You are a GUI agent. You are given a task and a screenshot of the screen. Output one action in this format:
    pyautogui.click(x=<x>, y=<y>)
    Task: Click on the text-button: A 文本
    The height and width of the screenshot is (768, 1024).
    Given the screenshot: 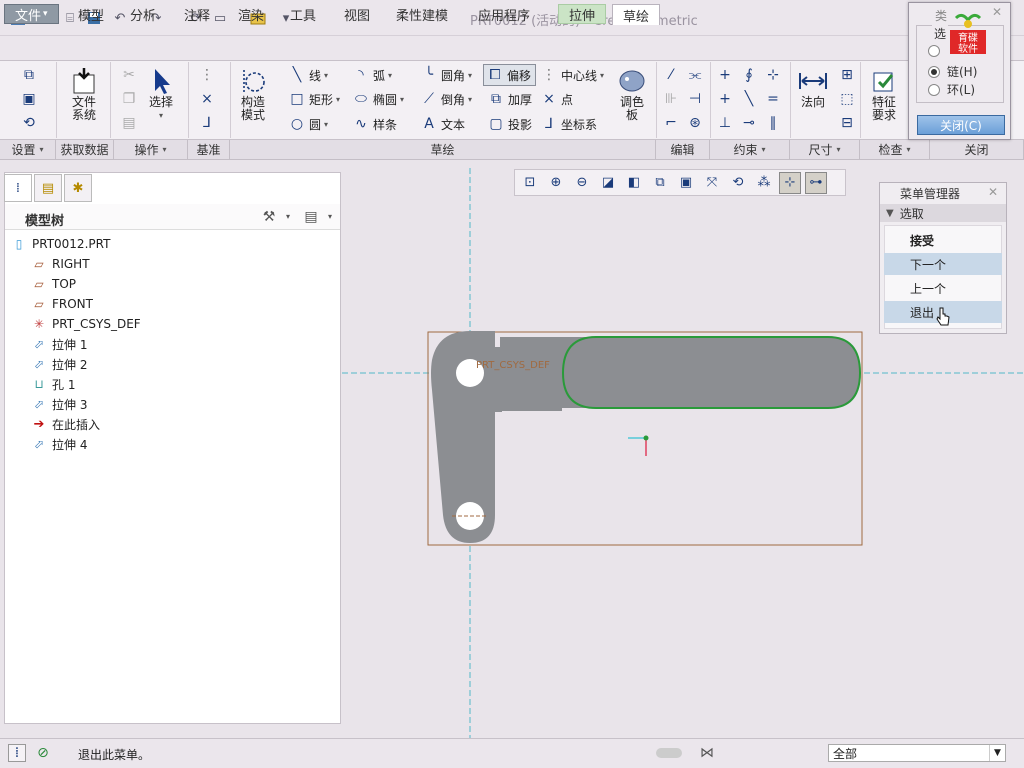 What is the action you would take?
    pyautogui.click(x=442, y=124)
    